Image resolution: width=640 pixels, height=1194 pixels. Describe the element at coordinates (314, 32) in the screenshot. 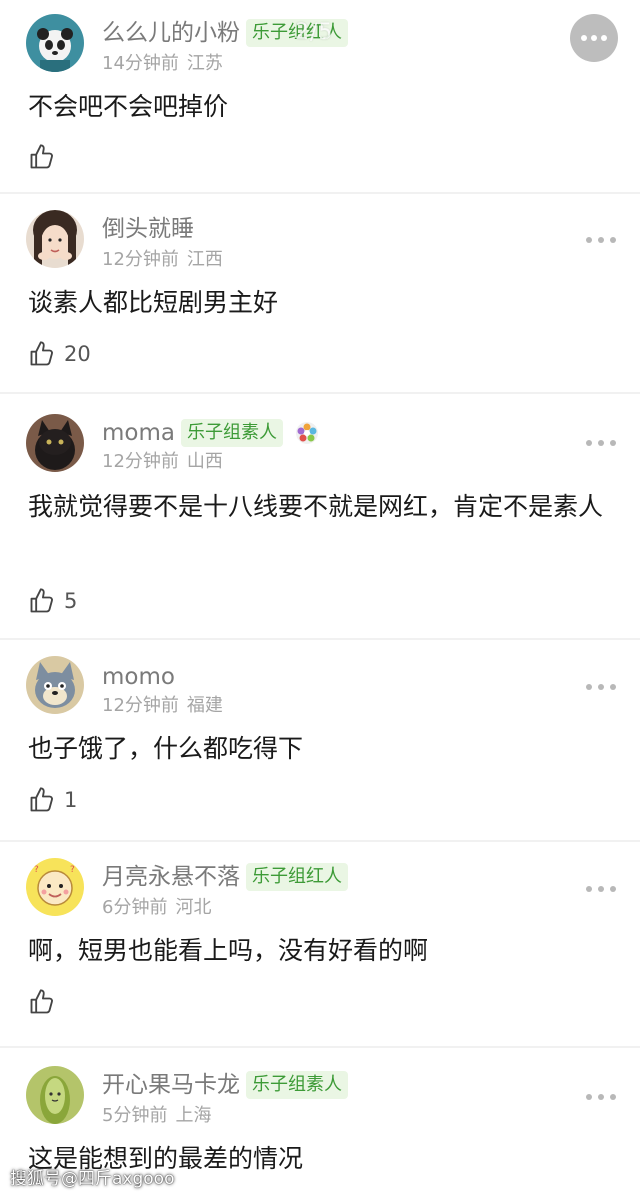

I see `page-indicator: 2/5` at that location.